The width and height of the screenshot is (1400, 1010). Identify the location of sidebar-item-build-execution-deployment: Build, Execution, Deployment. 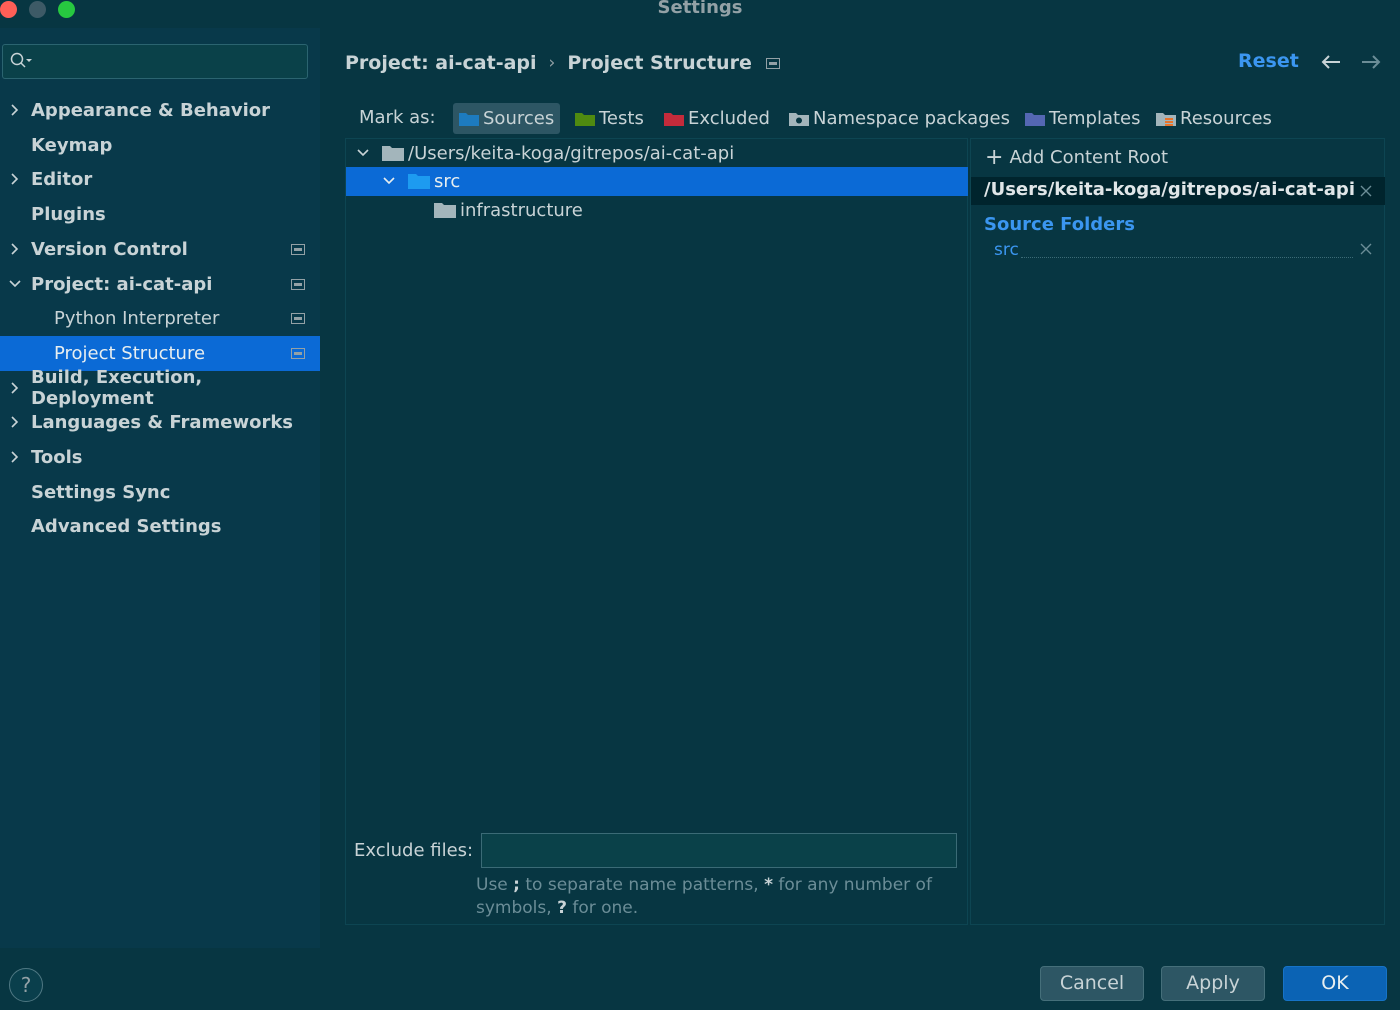
(160, 388).